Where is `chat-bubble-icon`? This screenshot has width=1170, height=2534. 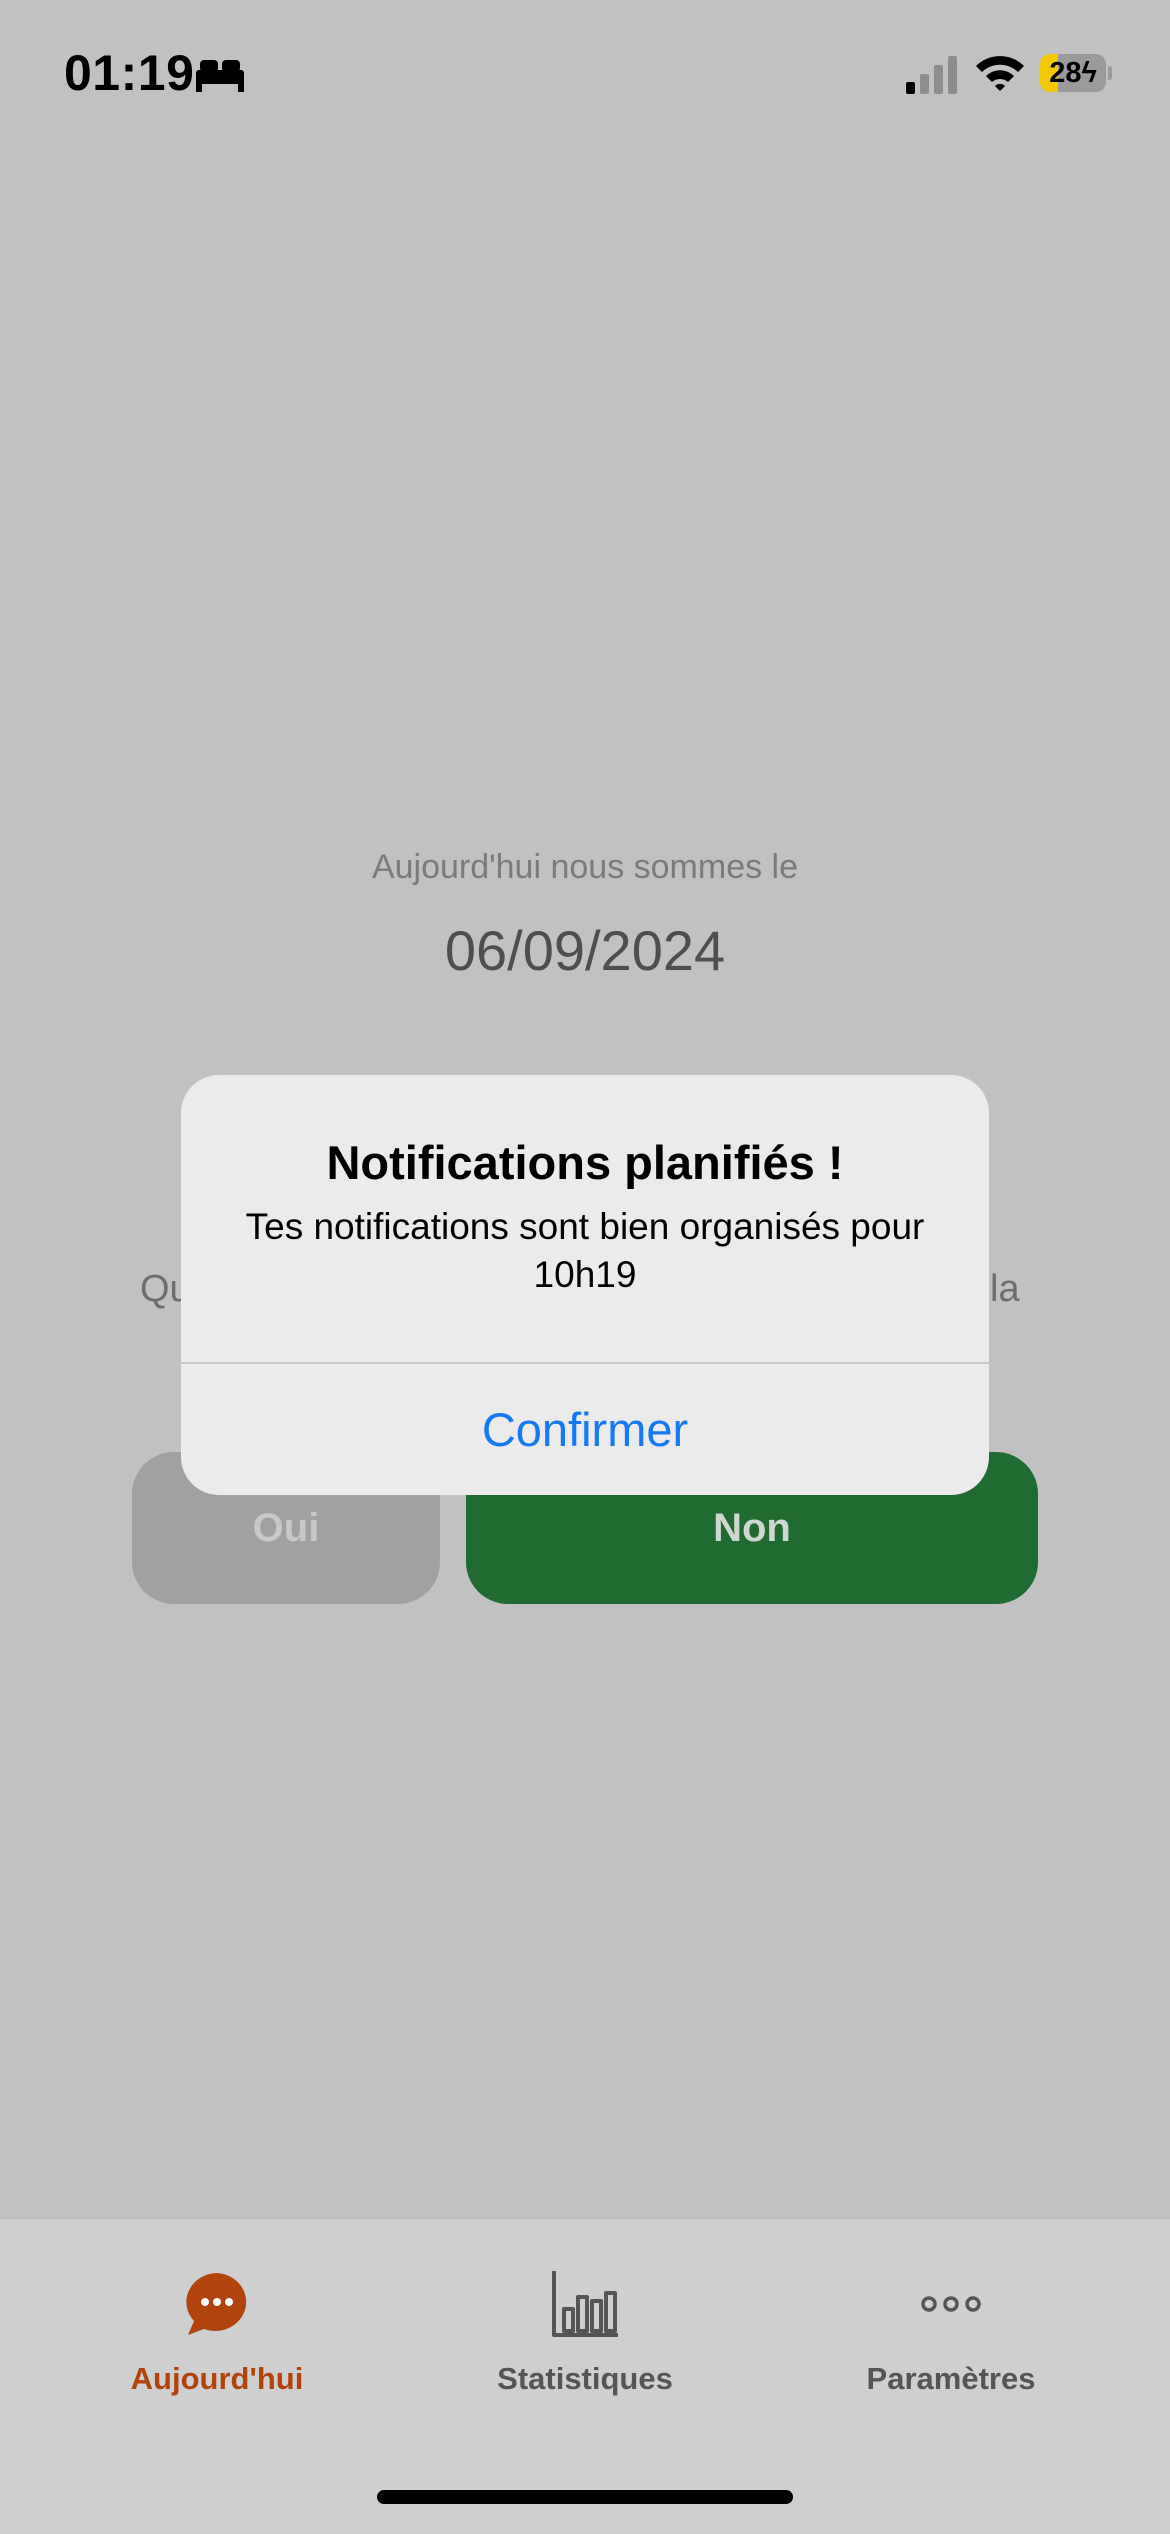
chat-bubble-icon is located at coordinates (216, 2304).